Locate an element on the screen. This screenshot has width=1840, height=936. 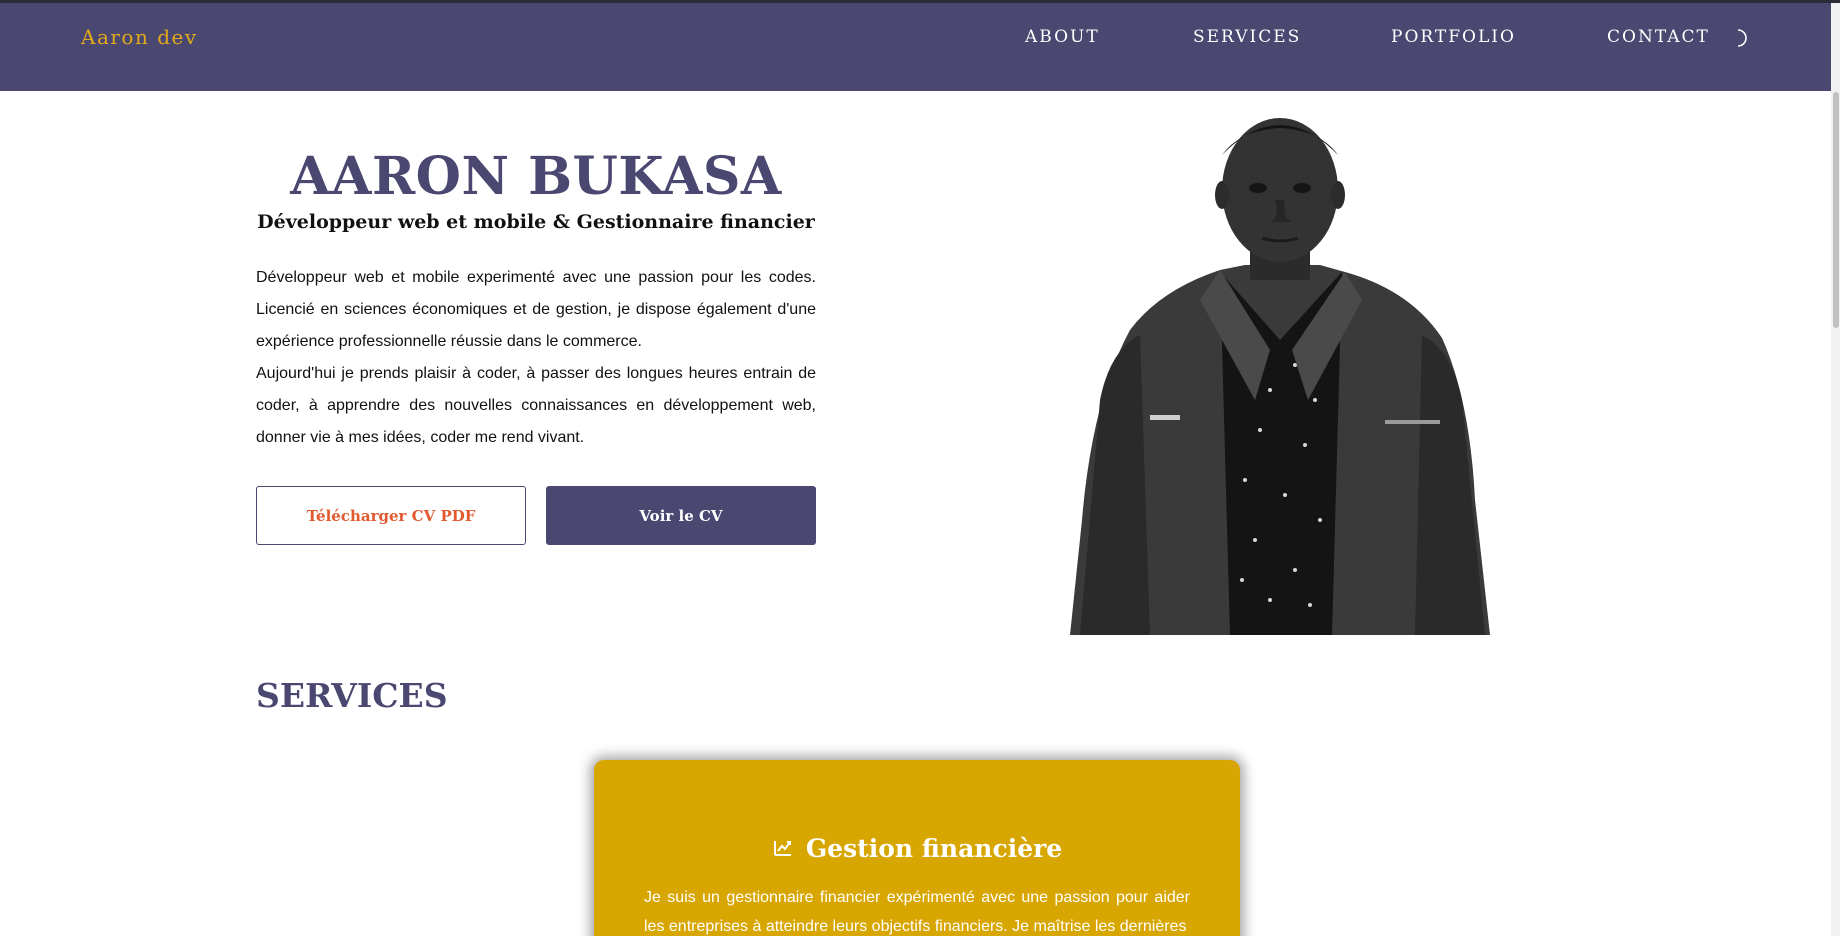
services-heading: SERVICES is located at coordinates (352, 695).